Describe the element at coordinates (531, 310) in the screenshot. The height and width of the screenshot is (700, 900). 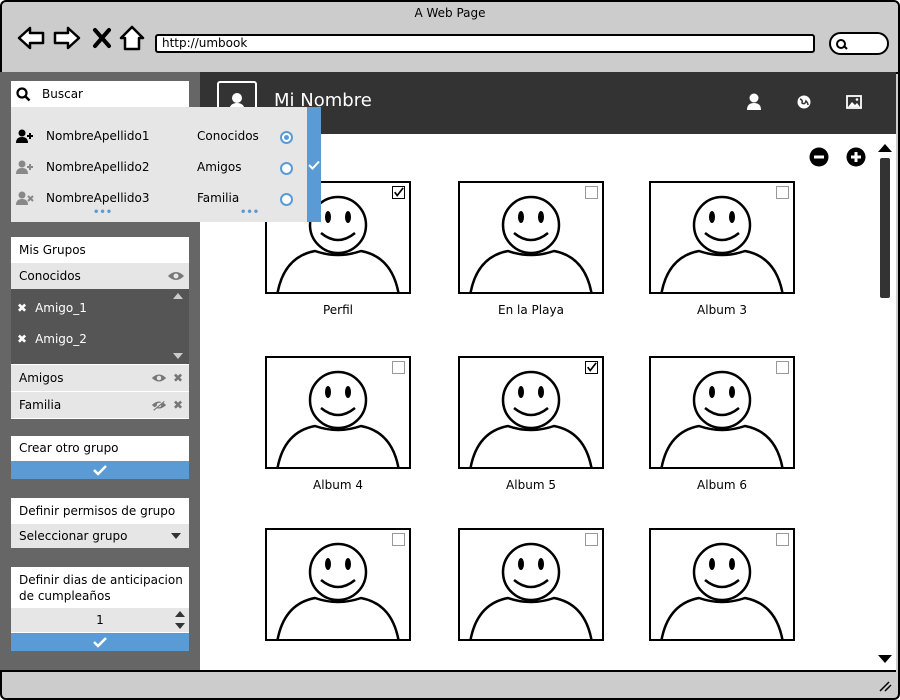
I see `album-caption: En la Playa` at that location.